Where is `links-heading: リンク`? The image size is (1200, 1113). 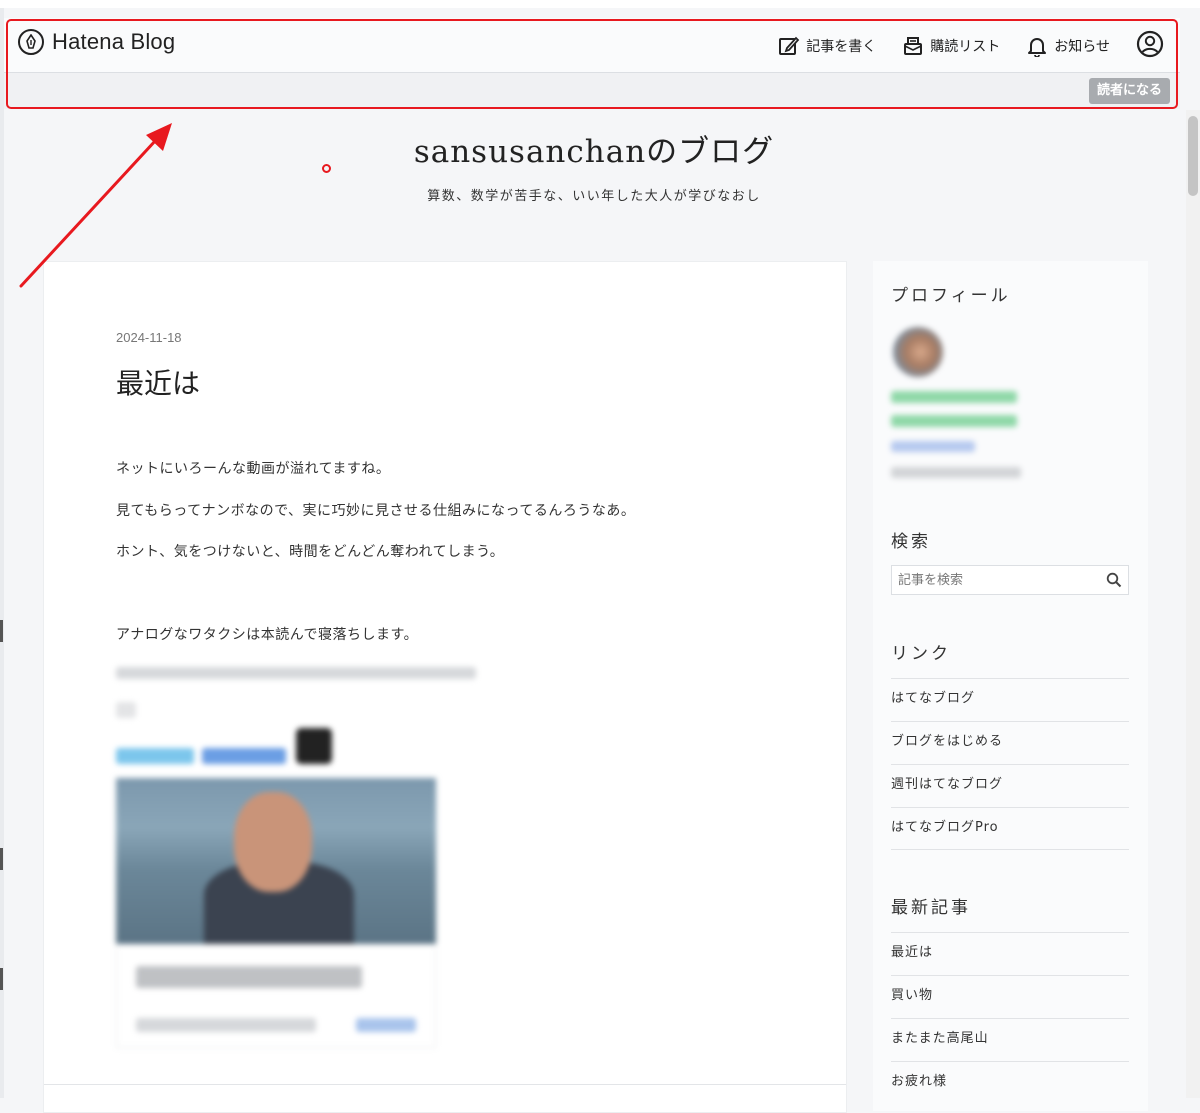
links-heading: リンク is located at coordinates (921, 654).